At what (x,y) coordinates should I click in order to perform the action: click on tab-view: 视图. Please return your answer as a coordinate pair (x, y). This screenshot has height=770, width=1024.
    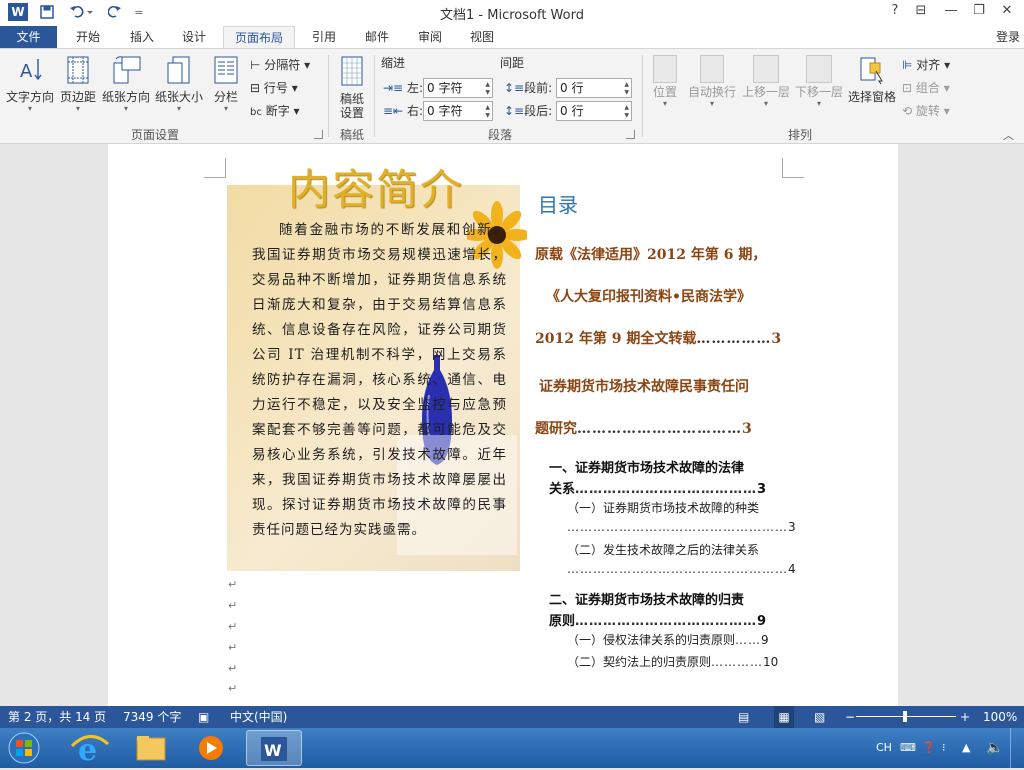
    Looking at the image, I should click on (482, 37).